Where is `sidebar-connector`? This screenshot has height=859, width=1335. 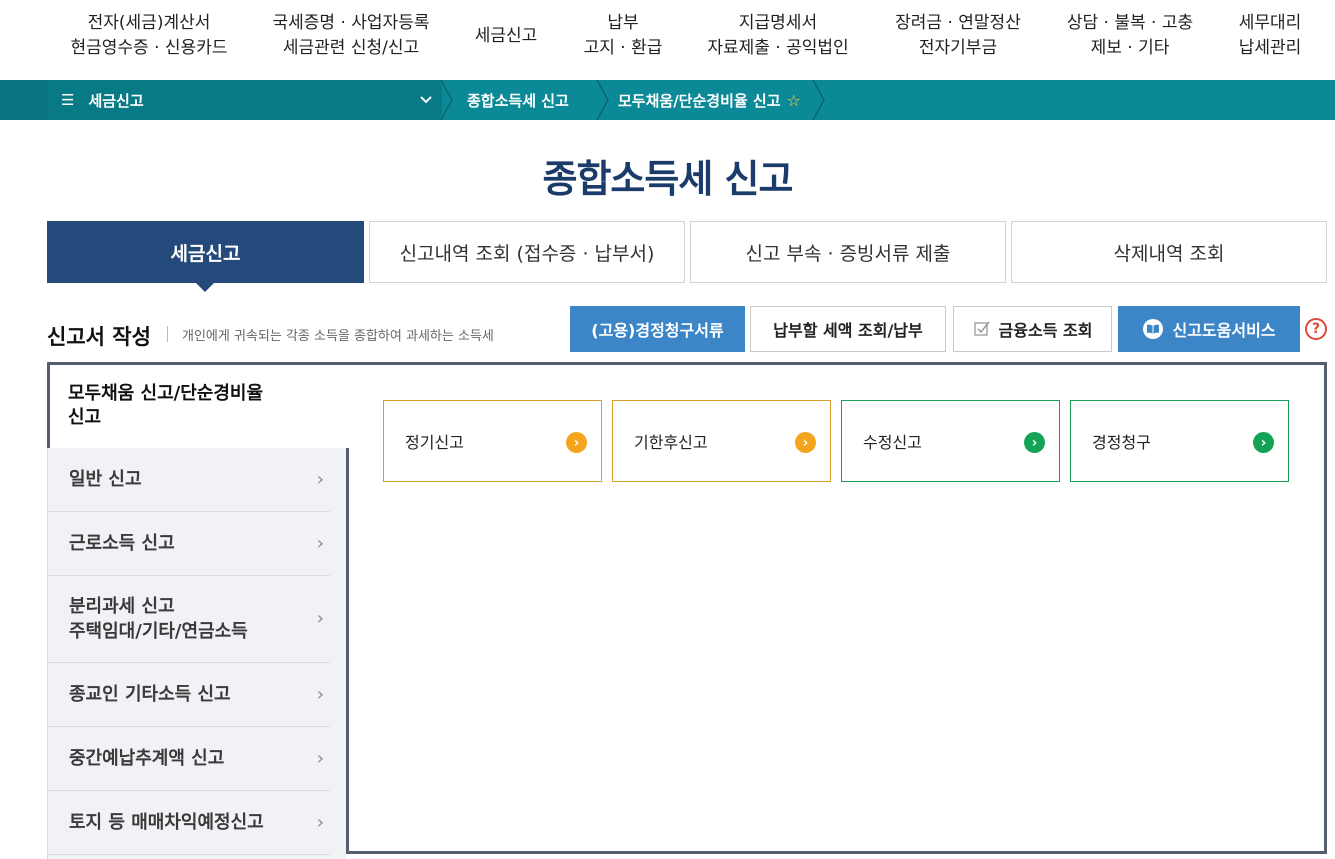
sidebar-connector is located at coordinates (349, 405).